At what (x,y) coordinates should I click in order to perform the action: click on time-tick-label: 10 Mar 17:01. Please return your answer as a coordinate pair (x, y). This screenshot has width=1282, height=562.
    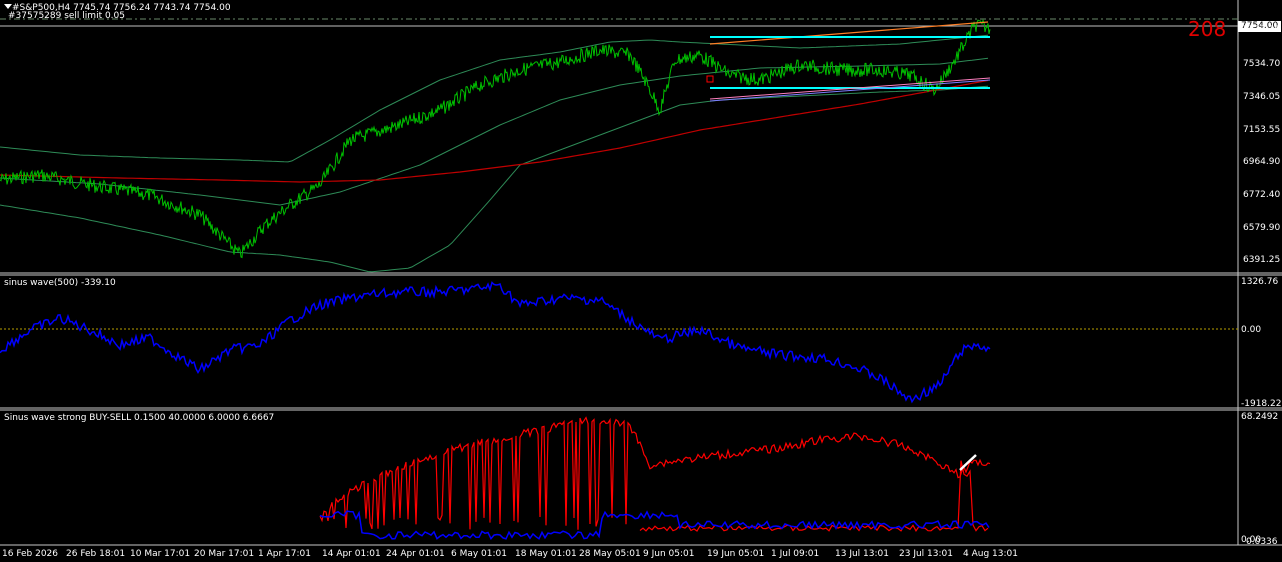
    Looking at the image, I should click on (160, 554).